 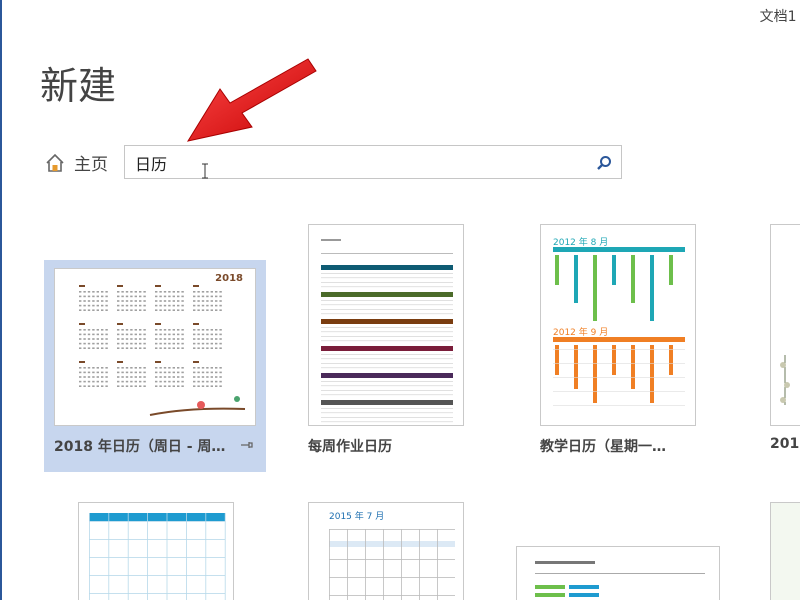 I want to click on home-icon, so click(x=55, y=162).